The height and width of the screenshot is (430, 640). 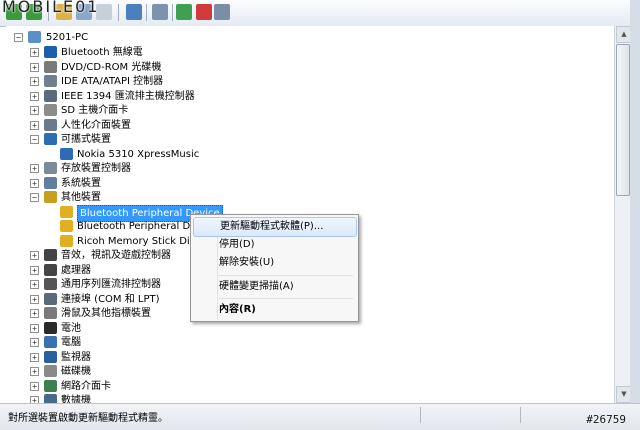 I want to click on tree-item-label: 存放裝置控制器, so click(x=96, y=168).